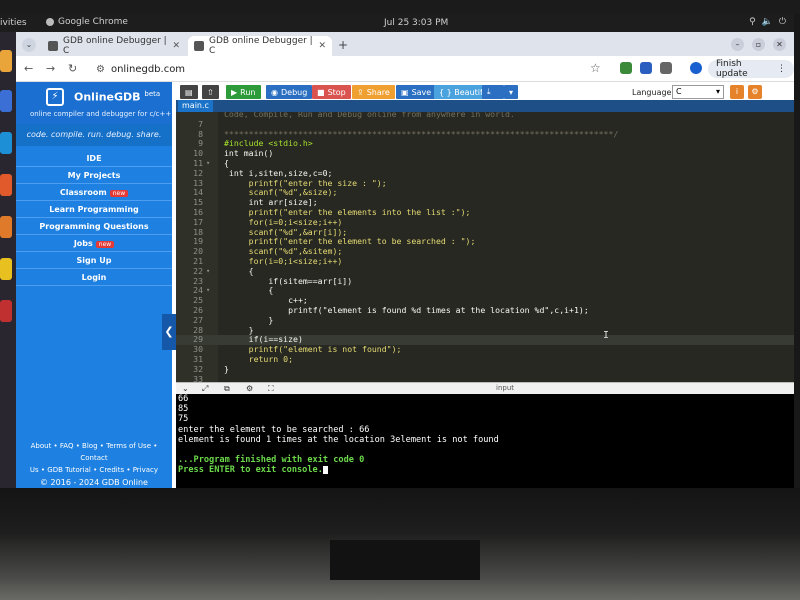 The image size is (800, 600). I want to click on run-button: ▶ Run, so click(243, 92).